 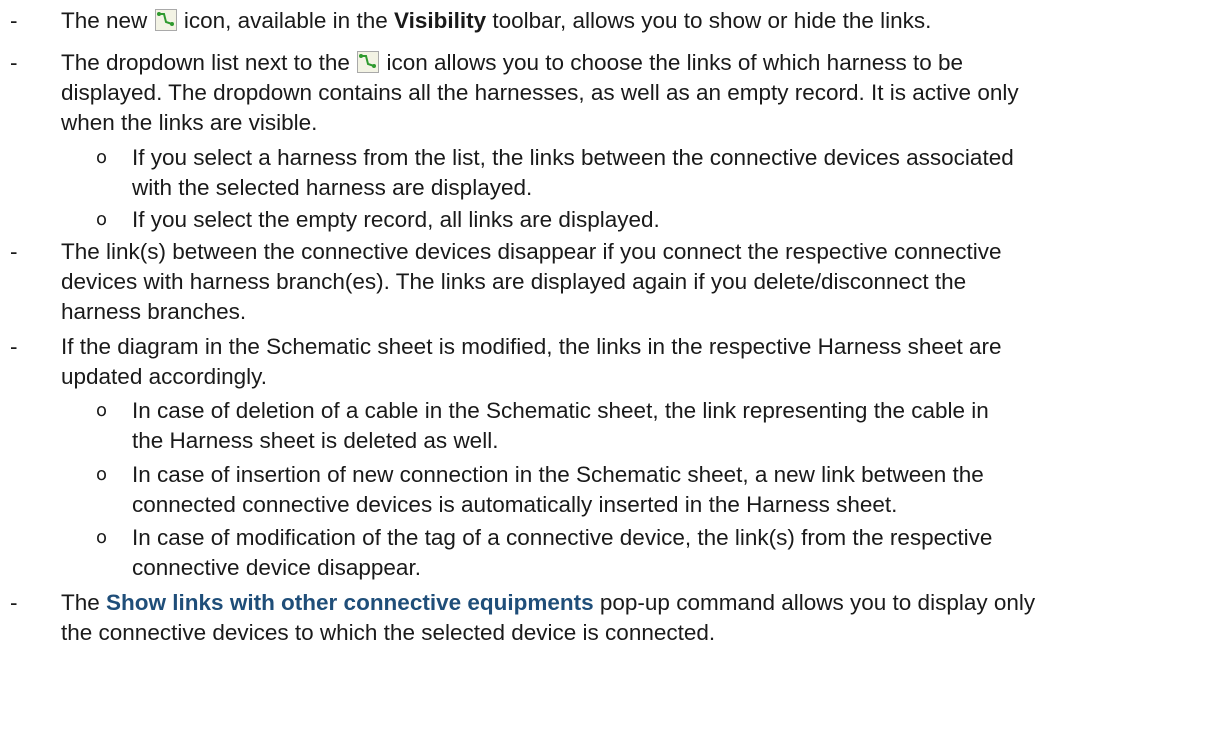 I want to click on toolbar-name: Visibility, so click(x=440, y=20).